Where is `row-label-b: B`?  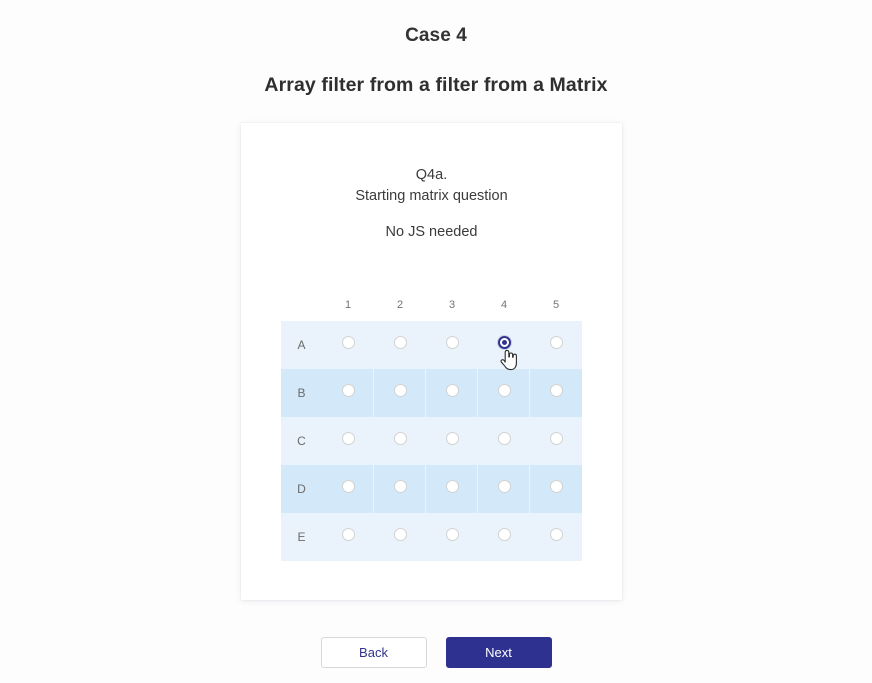 row-label-b: B is located at coordinates (301, 393).